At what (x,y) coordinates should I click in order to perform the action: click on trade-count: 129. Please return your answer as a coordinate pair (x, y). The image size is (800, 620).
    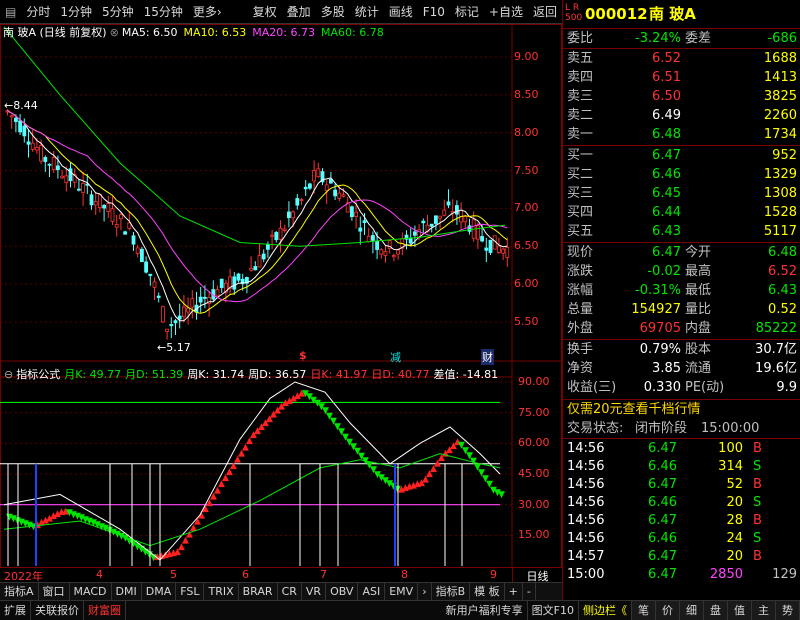
    Looking at the image, I should click on (784, 574).